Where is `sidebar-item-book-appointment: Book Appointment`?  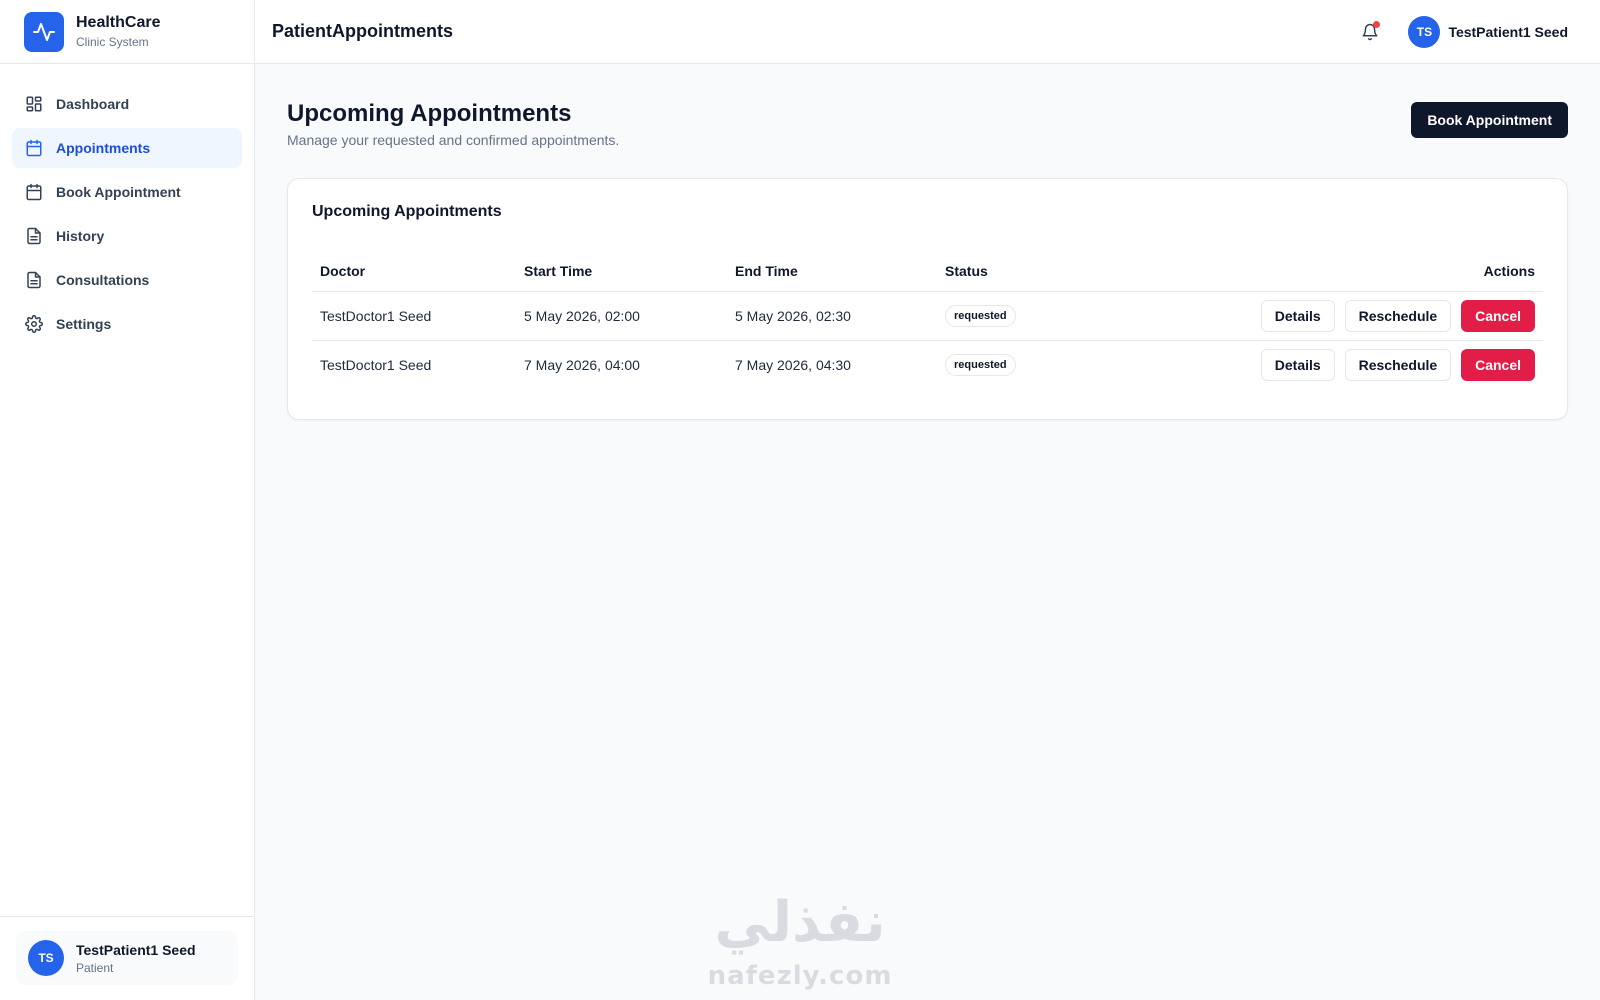 sidebar-item-book-appointment: Book Appointment is located at coordinates (127, 192).